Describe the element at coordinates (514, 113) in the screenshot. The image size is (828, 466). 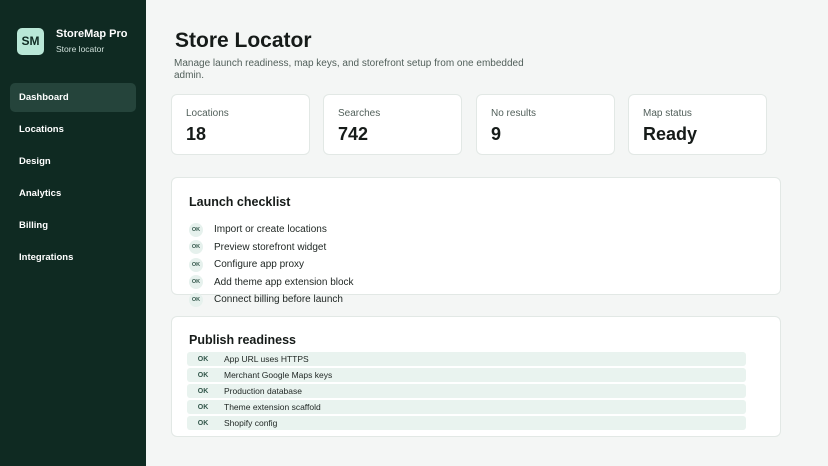
I see `stat-label: No results` at that location.